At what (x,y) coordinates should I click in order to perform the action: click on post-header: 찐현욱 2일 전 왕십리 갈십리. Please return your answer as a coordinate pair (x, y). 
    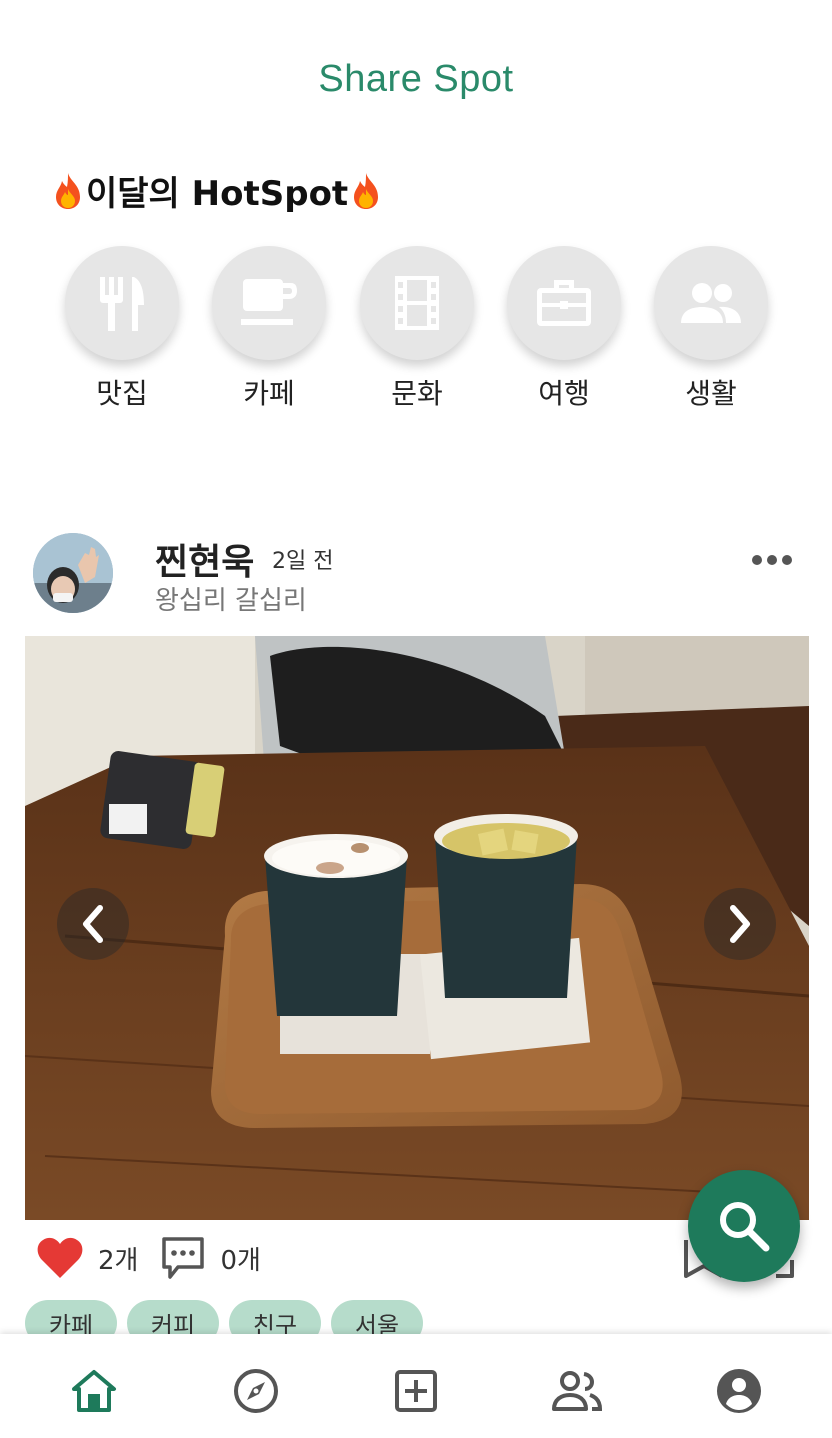
    Looking at the image, I should click on (416, 575).